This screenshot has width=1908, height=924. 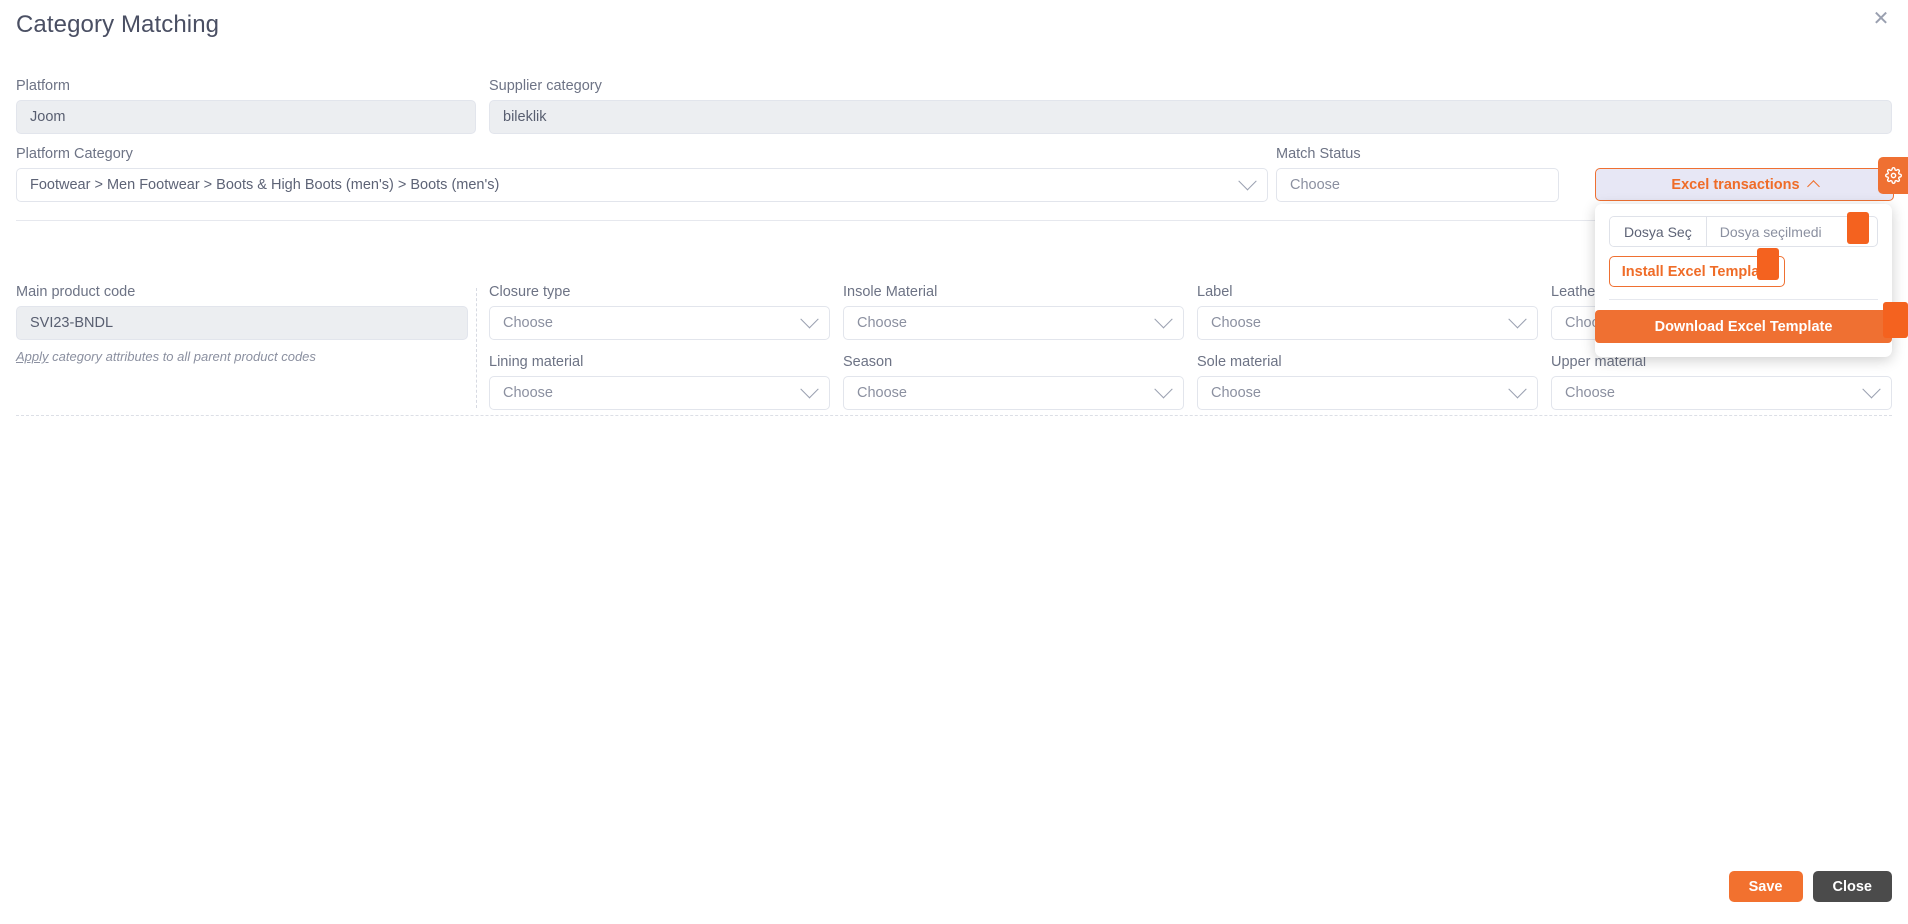 I want to click on download-excel-template-button: Download Excel Template, so click(x=1743, y=326).